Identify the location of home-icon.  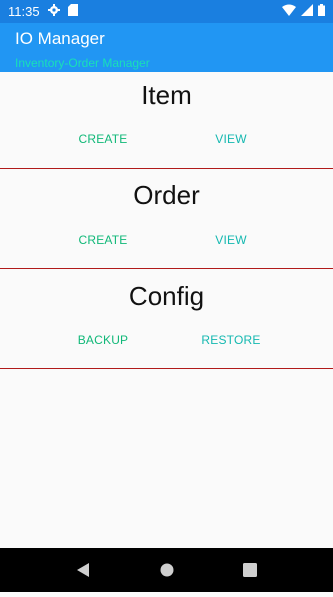
(167, 570).